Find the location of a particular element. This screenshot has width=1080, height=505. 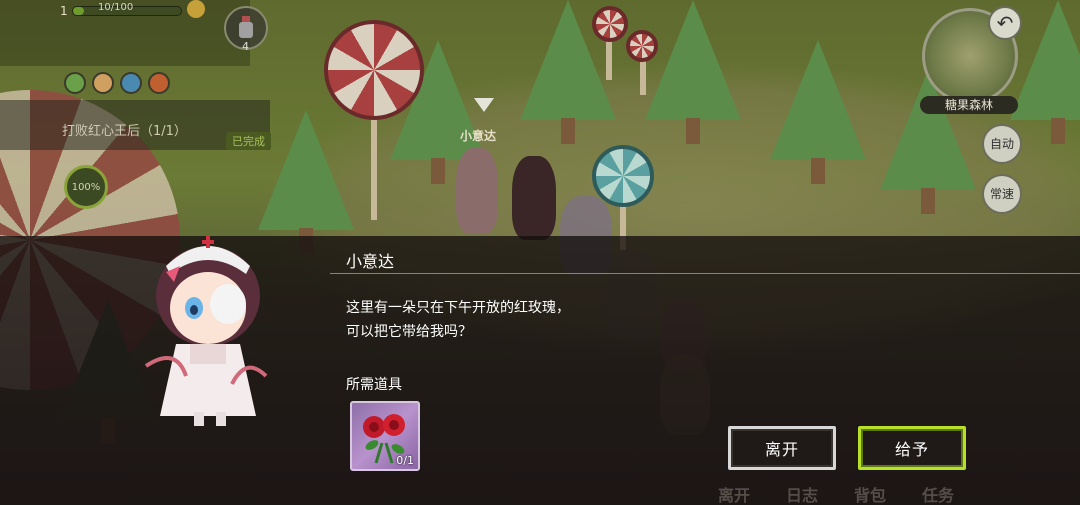

progress-text: 100% is located at coordinates (86, 187).